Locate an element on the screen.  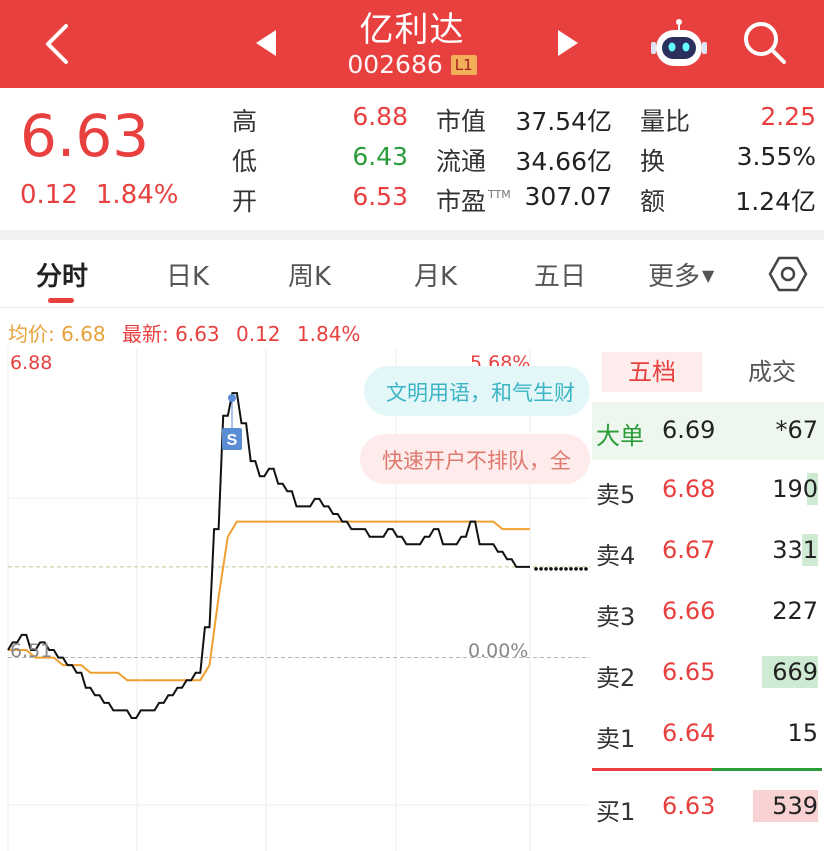
sell-marker-label: S is located at coordinates (232, 440).